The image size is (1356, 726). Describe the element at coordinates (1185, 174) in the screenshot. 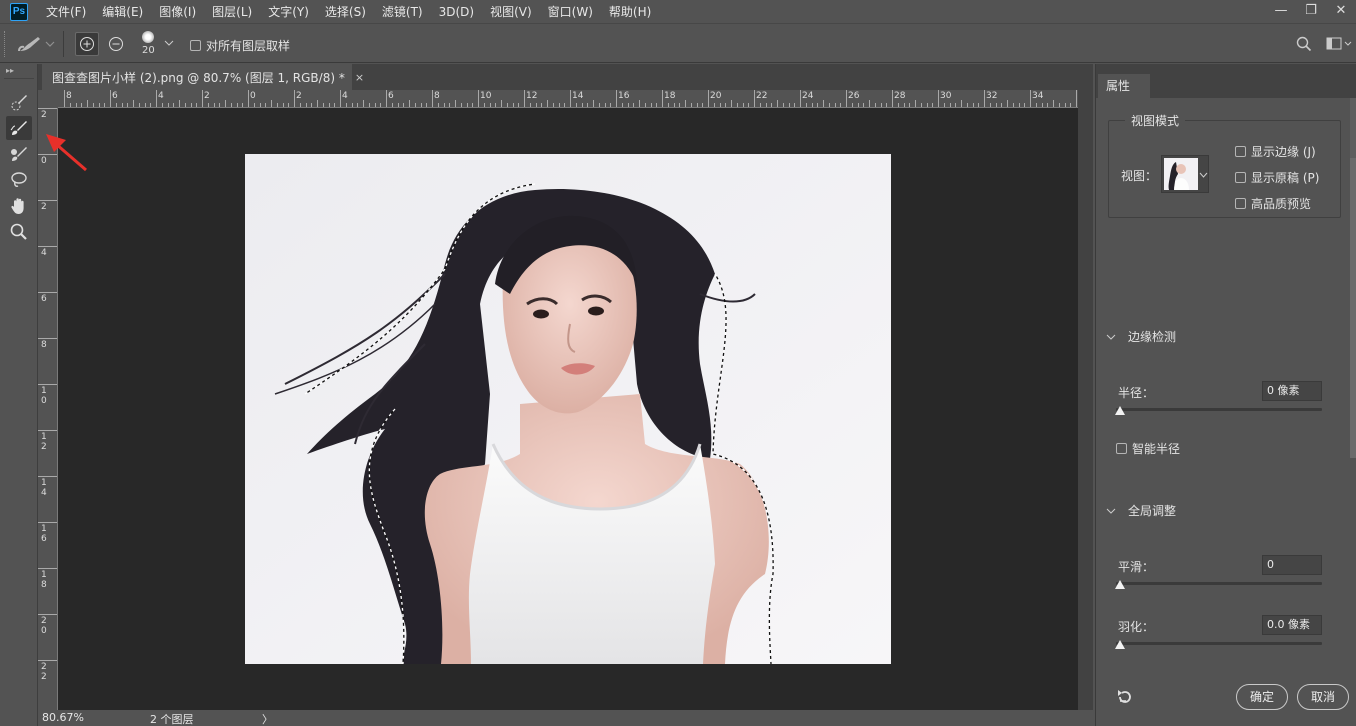

I see `view-mode-dropdown` at that location.